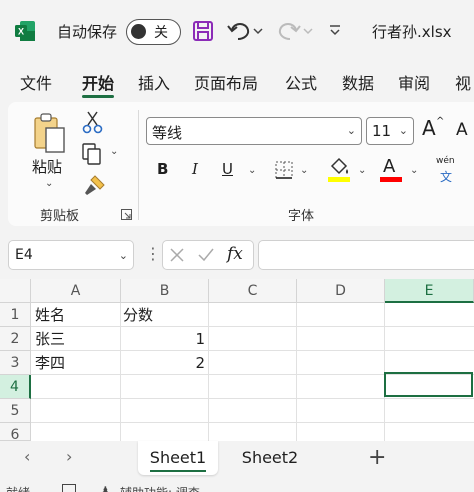 The height and width of the screenshot is (492, 474). I want to click on redo-button, so click(296, 33).